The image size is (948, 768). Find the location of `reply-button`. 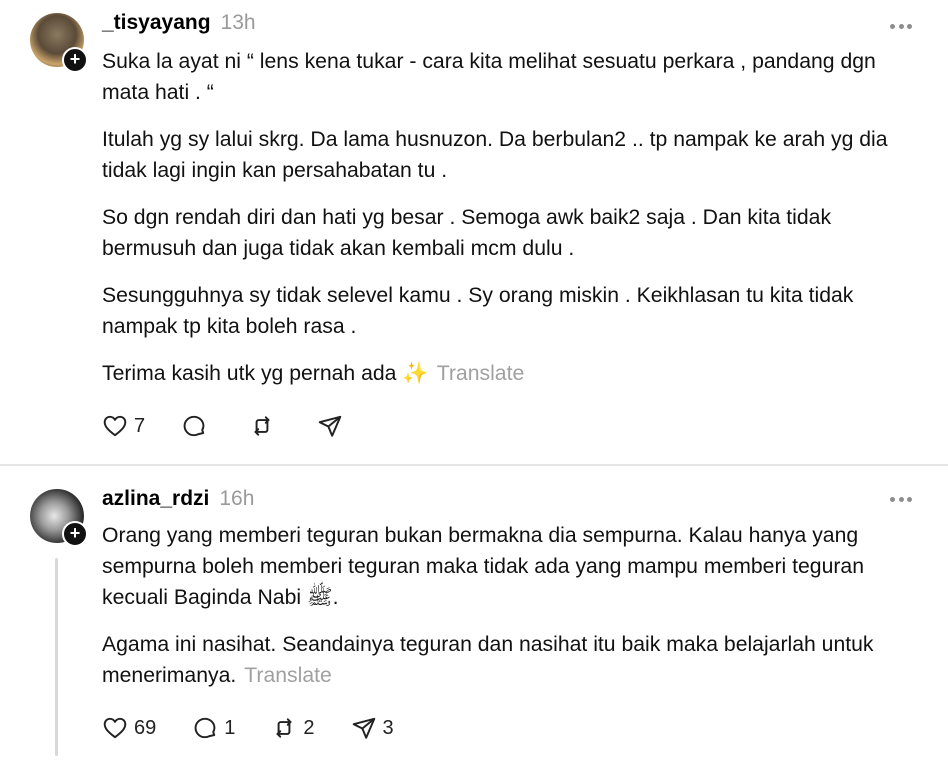

reply-button is located at coordinates (197, 426).